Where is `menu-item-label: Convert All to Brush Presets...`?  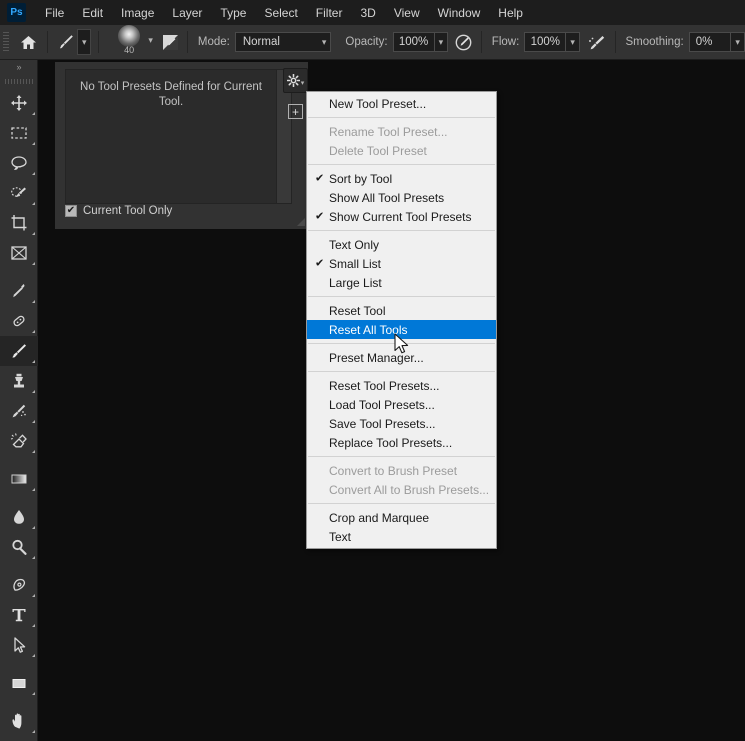 menu-item-label: Convert All to Brush Presets... is located at coordinates (409, 489).